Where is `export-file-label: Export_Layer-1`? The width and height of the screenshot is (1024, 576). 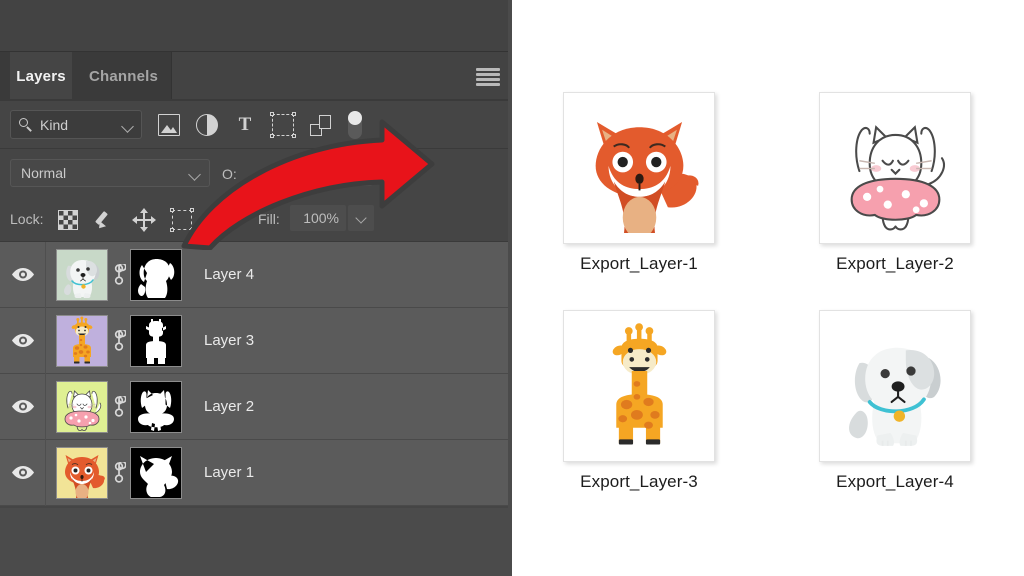 export-file-label: Export_Layer-1 is located at coordinates (639, 263).